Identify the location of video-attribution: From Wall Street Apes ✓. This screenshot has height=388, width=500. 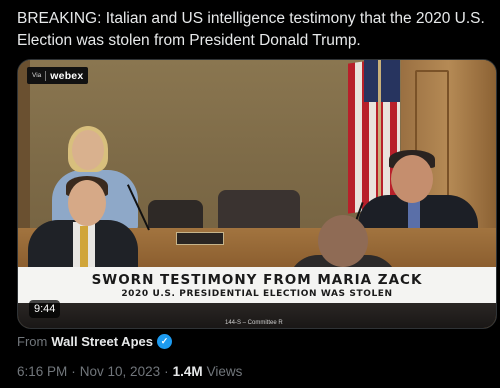
(94, 341).